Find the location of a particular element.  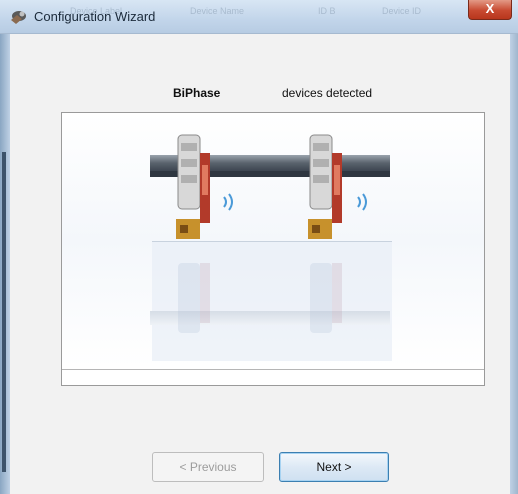

next-button: Next > is located at coordinates (334, 467).